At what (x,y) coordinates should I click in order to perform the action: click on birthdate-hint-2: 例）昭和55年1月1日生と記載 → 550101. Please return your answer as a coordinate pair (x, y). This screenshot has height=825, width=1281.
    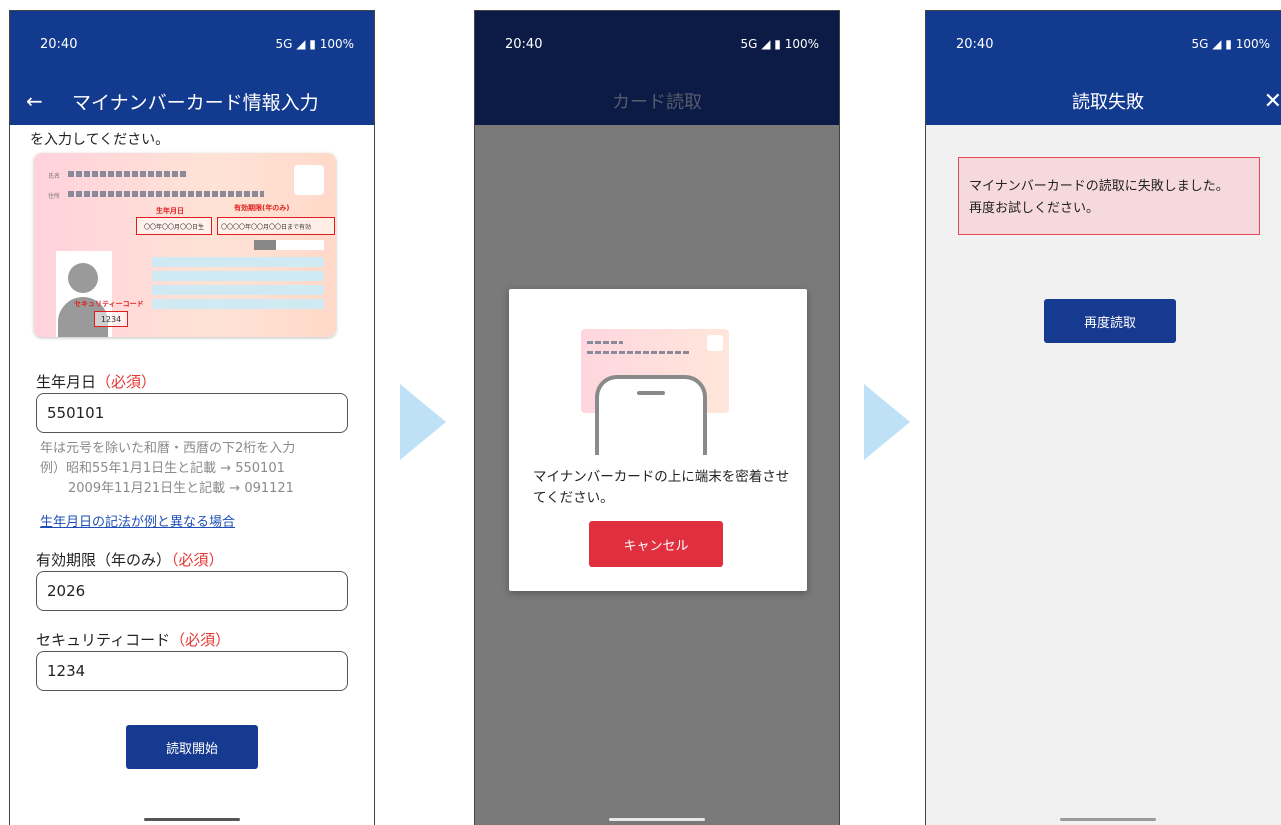
    Looking at the image, I should click on (162, 468).